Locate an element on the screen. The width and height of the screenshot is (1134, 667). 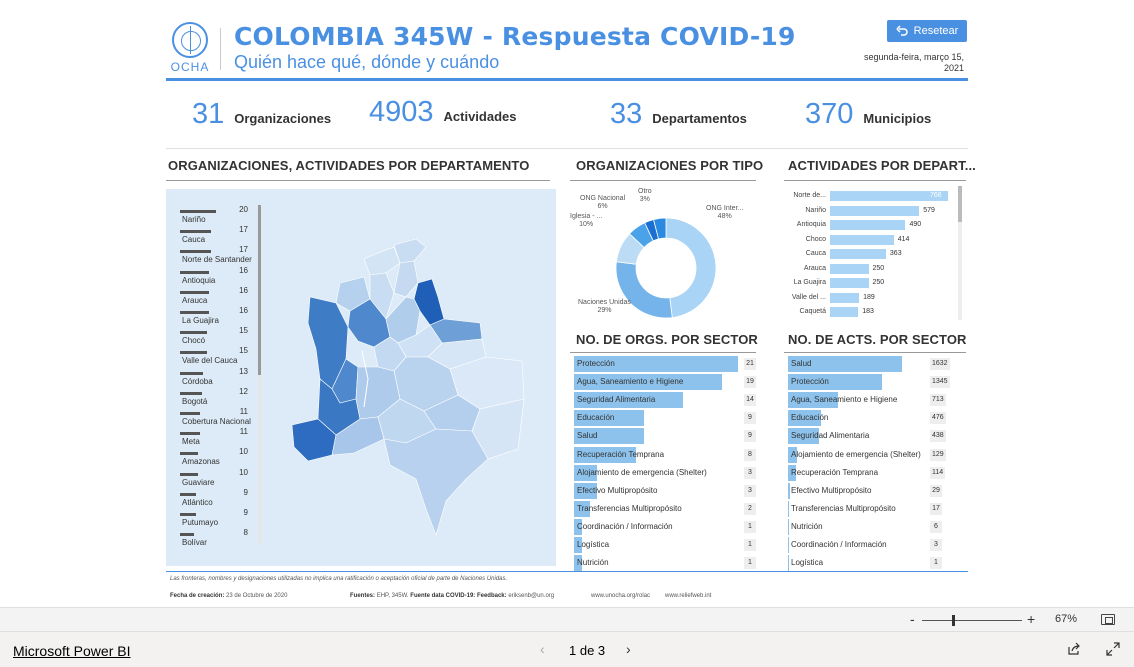
acts-sector-row: Salud 1632 is located at coordinates (869, 364).